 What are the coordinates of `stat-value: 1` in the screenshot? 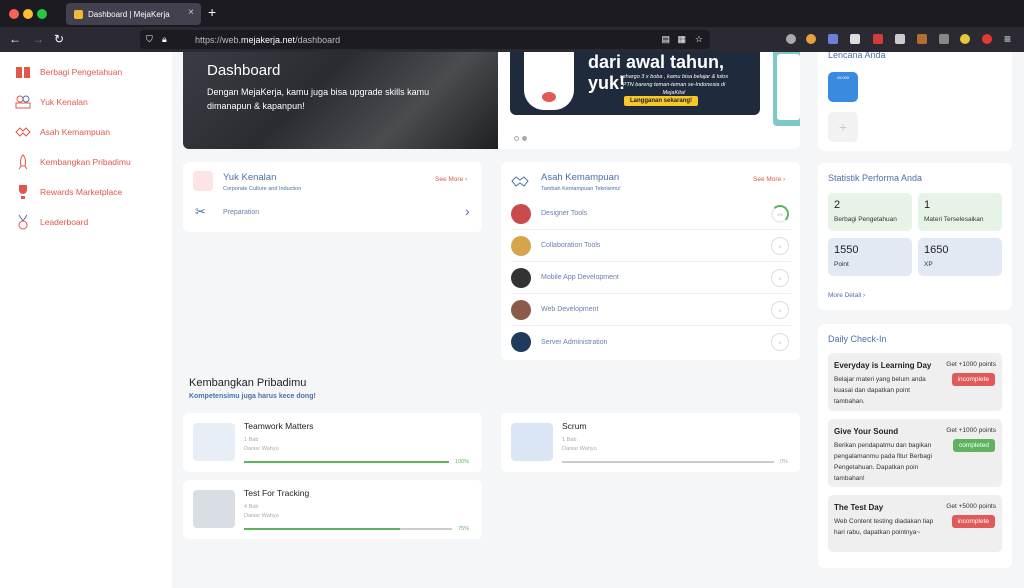 It's located at (927, 205).